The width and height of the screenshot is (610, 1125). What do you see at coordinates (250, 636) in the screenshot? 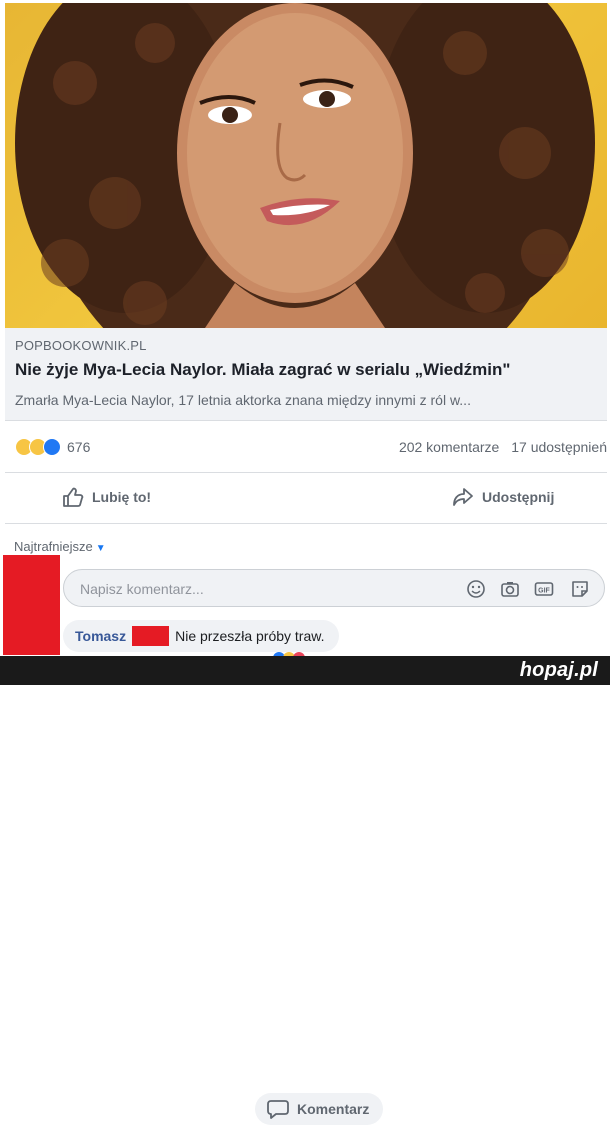
I see `comment-text: Nie przeszła próby traw.` at bounding box center [250, 636].